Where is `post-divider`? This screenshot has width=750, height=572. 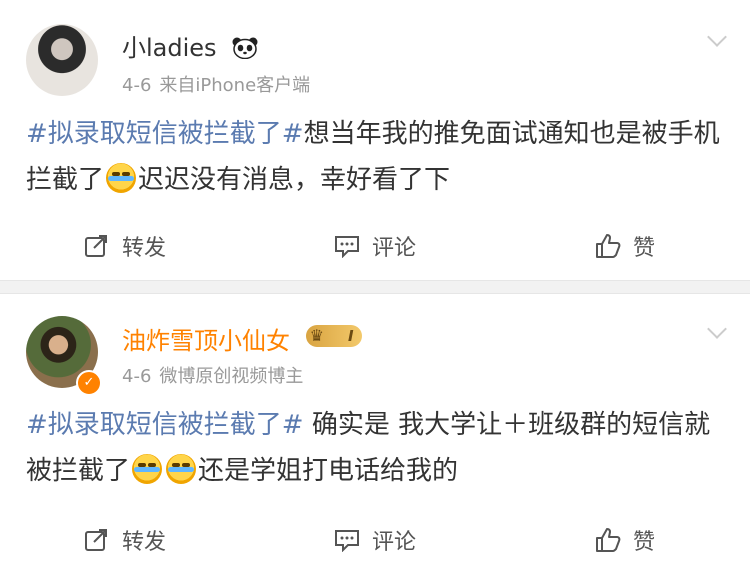
post-divider is located at coordinates (375, 287).